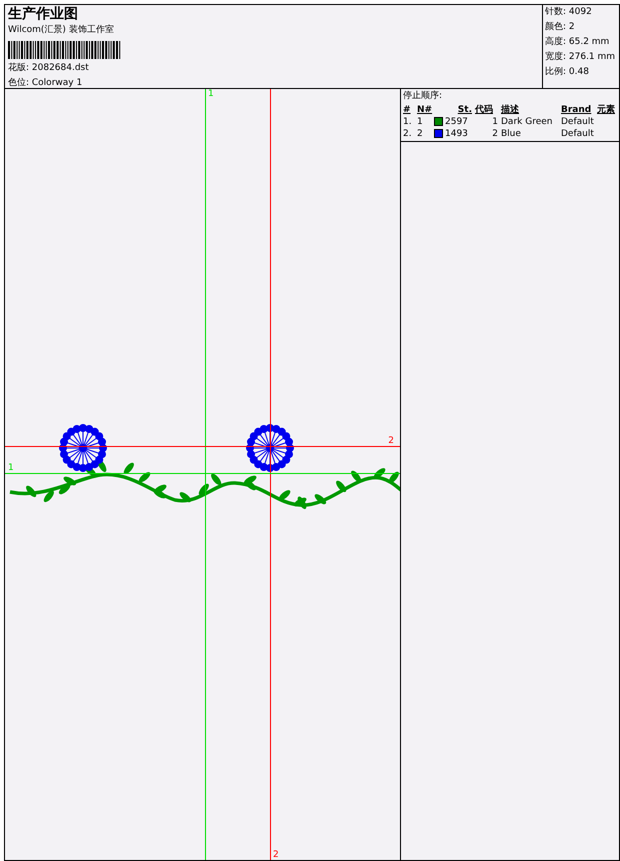 The image size is (620, 861). Describe the element at coordinates (510, 110) in the screenshot. I see `column-header: 描述` at that location.